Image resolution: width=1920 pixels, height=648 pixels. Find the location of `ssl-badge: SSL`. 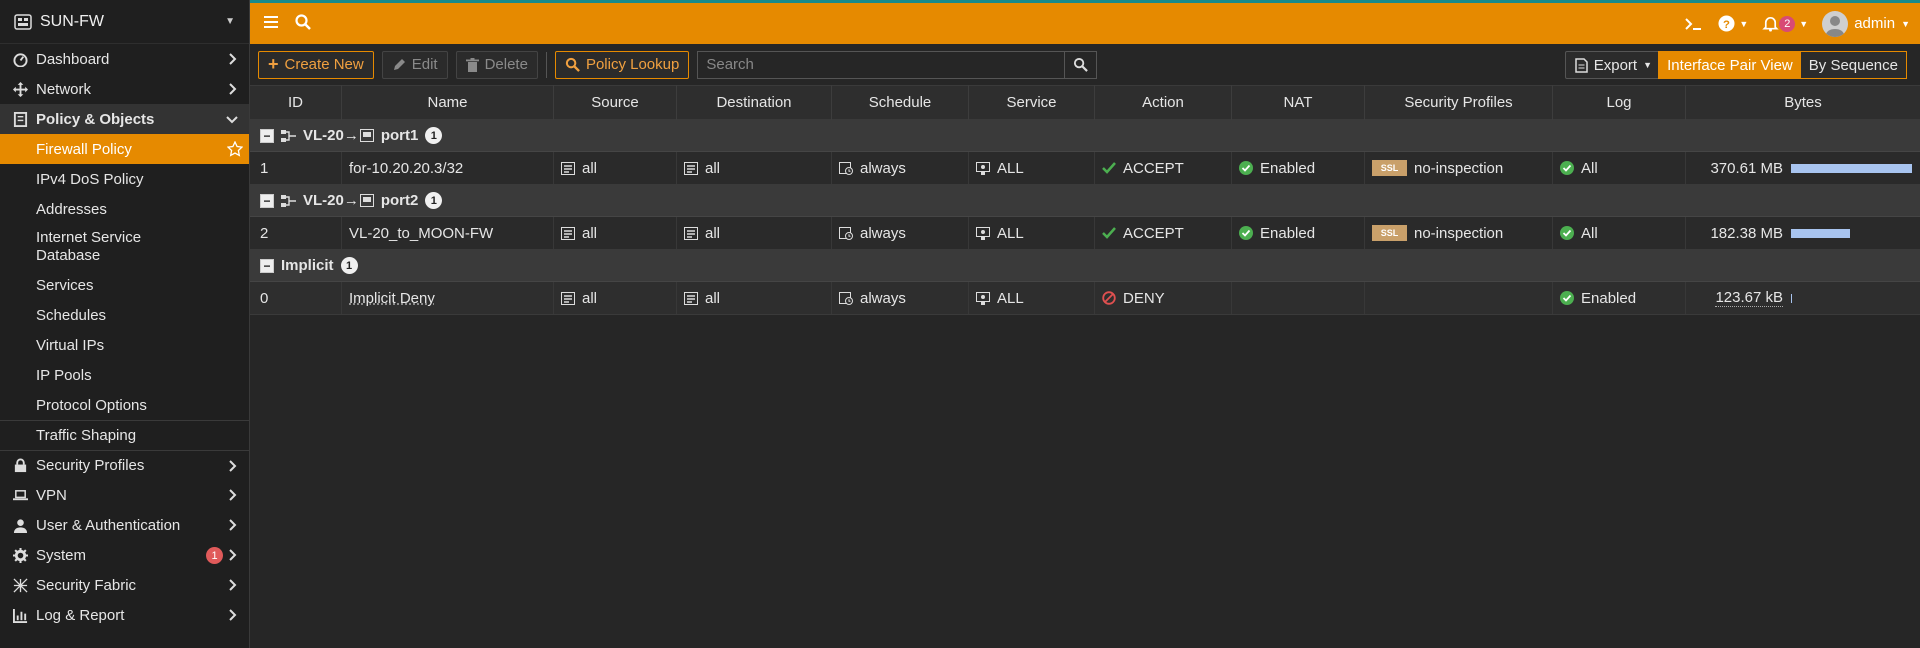

ssl-badge: SSL is located at coordinates (1389, 233).